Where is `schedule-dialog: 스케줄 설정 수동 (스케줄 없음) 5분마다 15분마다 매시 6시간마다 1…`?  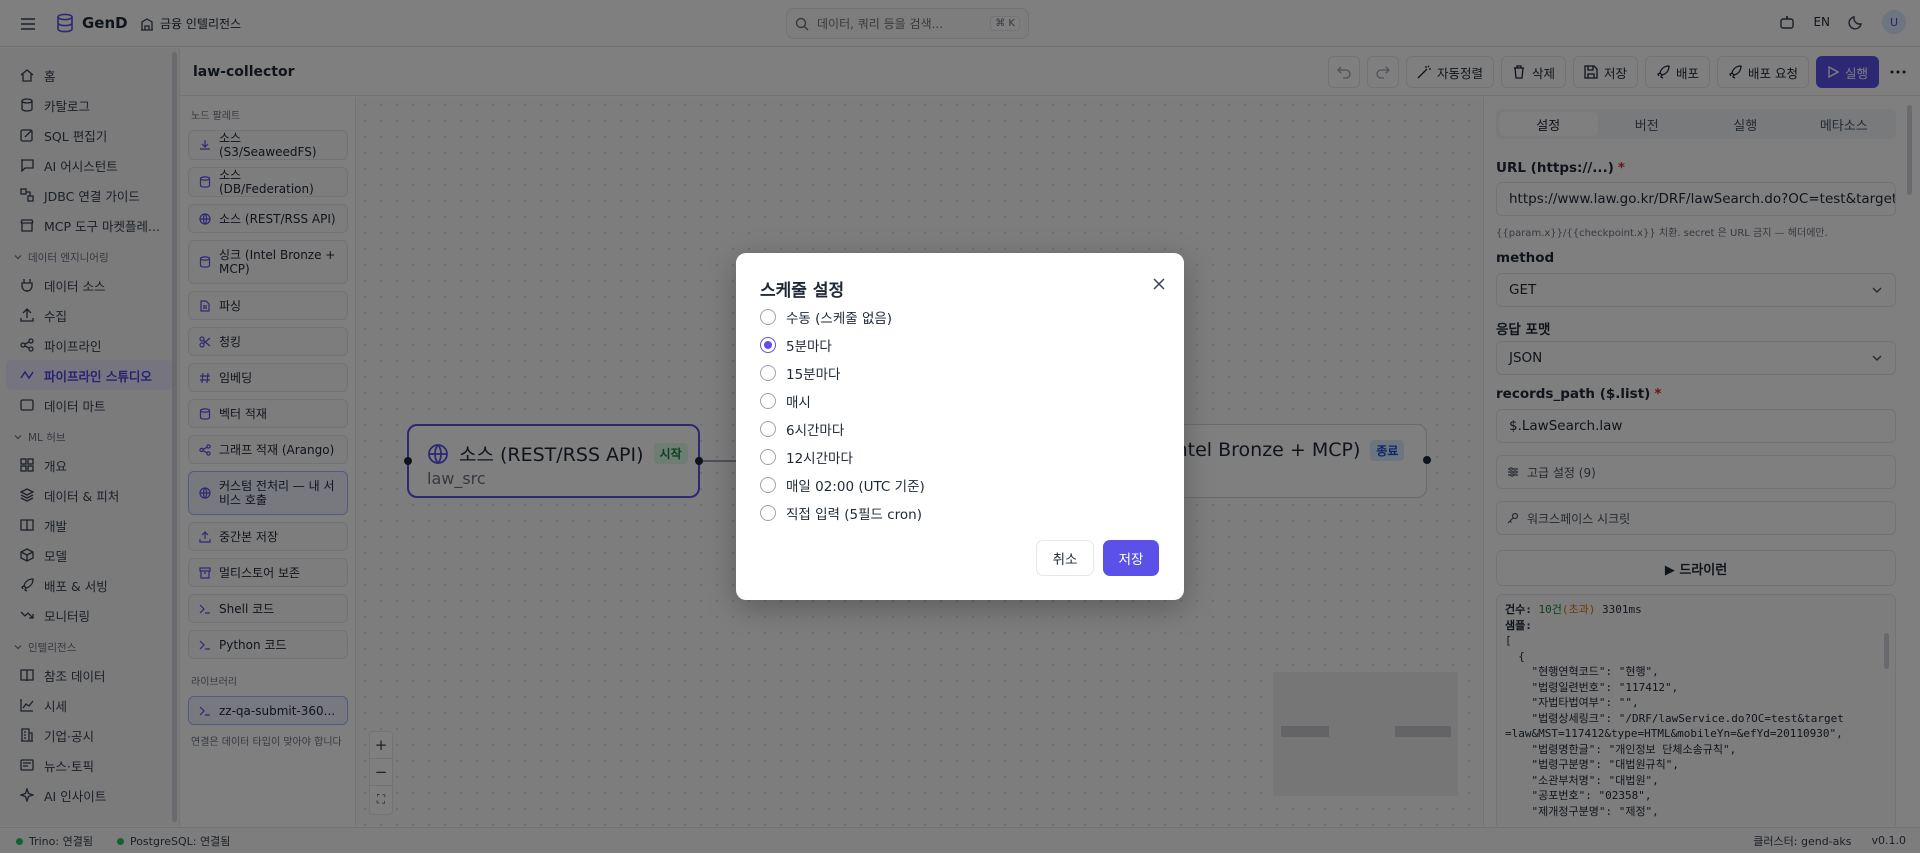
schedule-dialog: 스케줄 설정 수동 (스케줄 없음) 5분마다 15분마다 매시 6시간마다 1… is located at coordinates (960, 426).